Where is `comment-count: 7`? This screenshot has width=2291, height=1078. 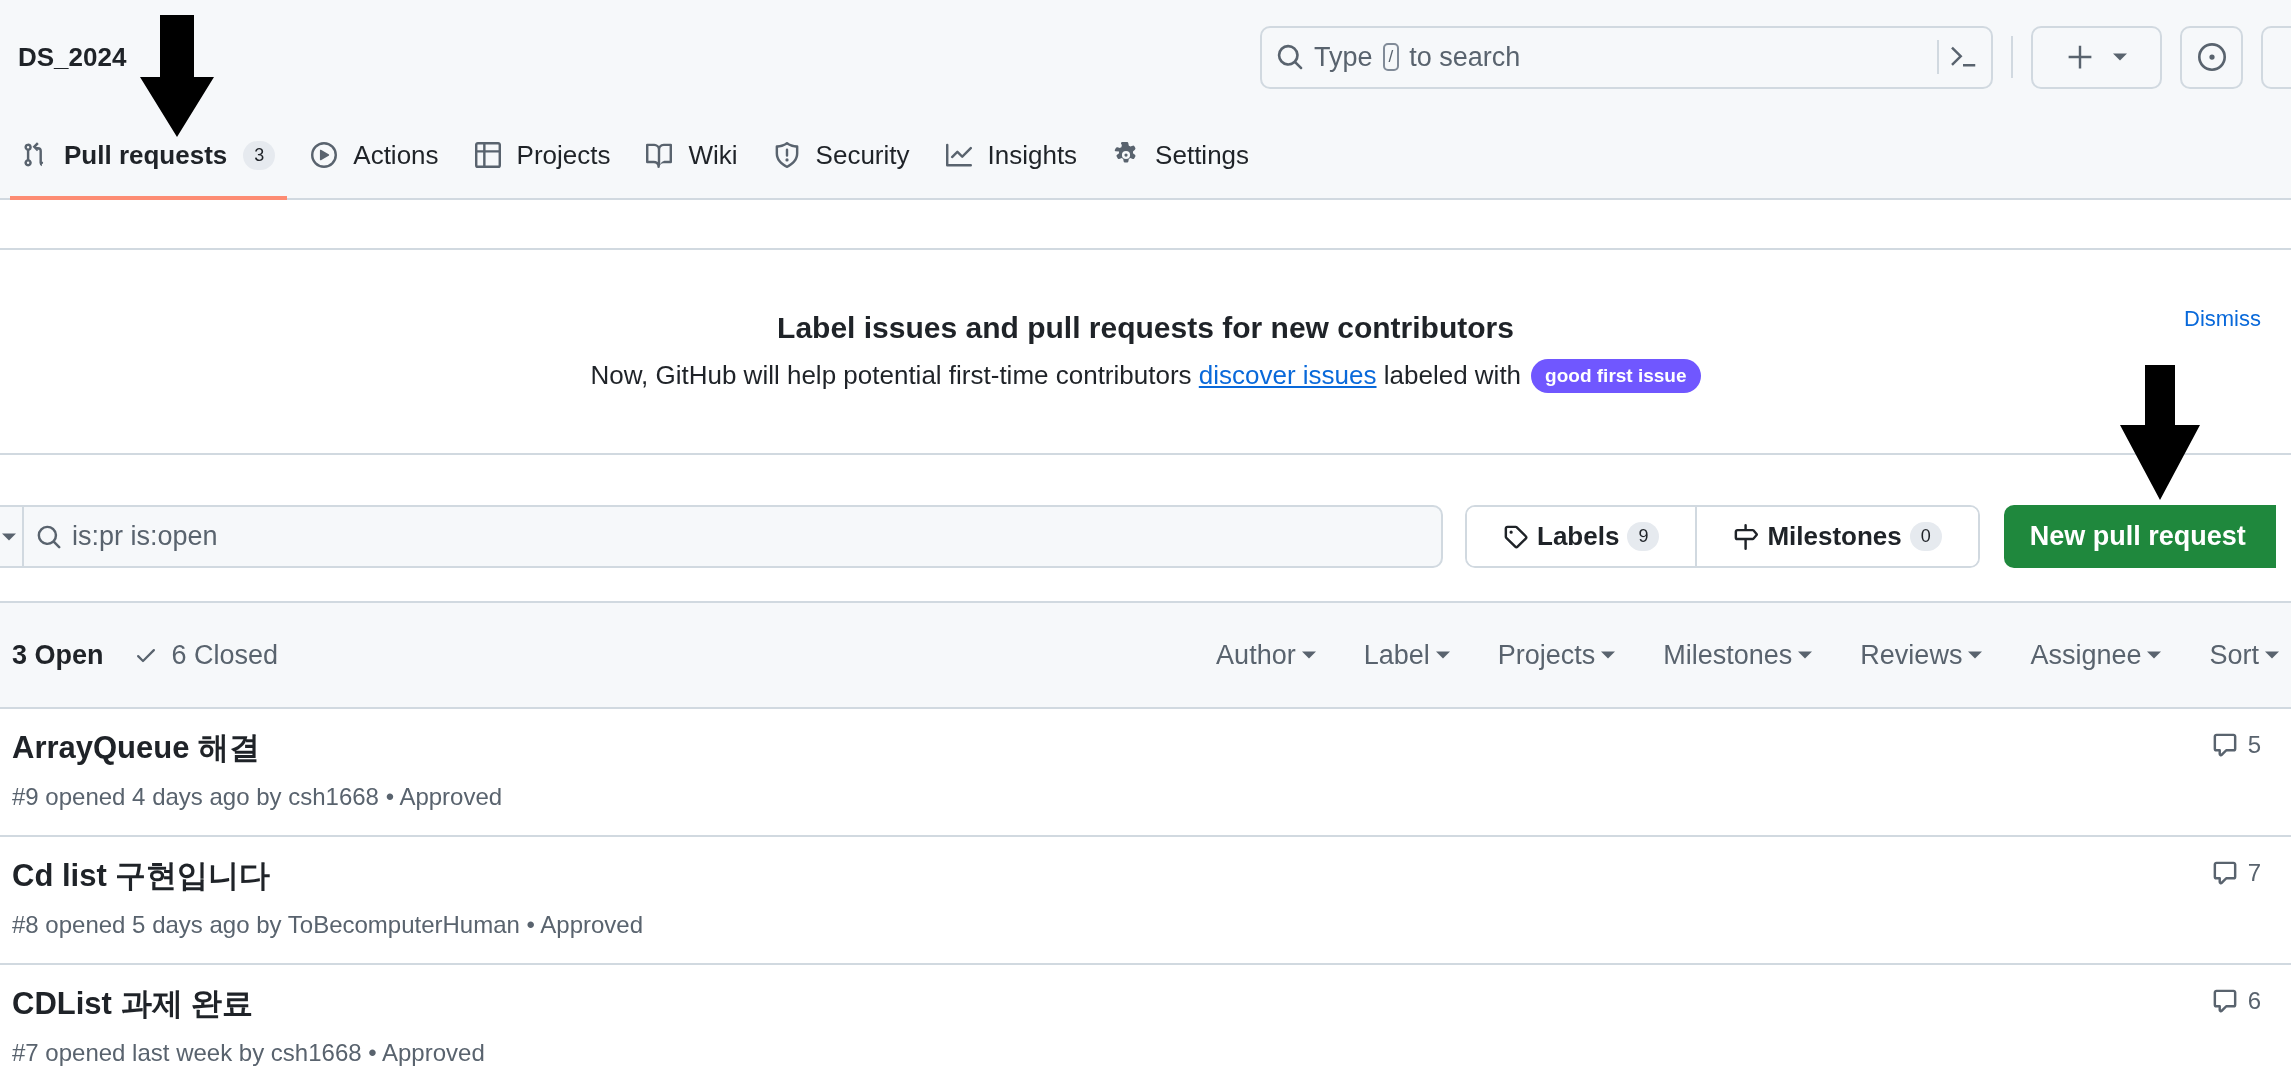 comment-count: 7 is located at coordinates (2236, 873).